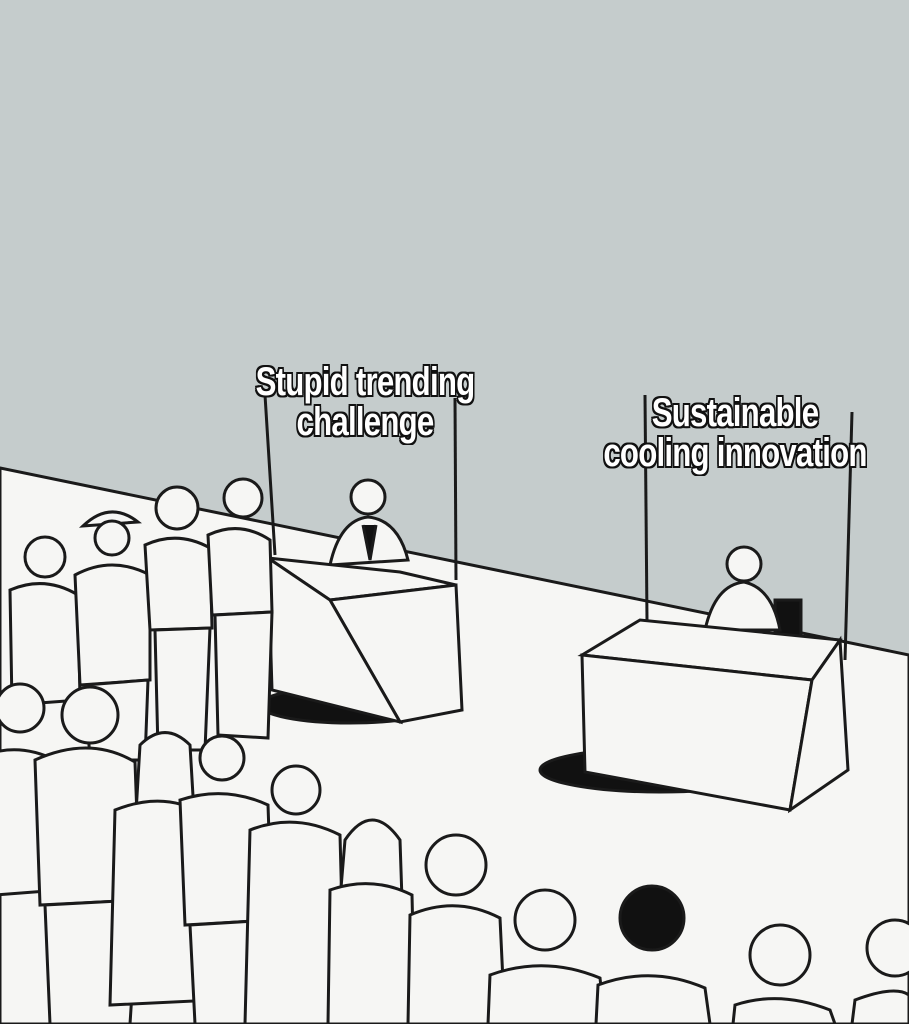 Image resolution: width=909 pixels, height=1024 pixels. I want to click on seated-man-right-head, so click(744, 564).